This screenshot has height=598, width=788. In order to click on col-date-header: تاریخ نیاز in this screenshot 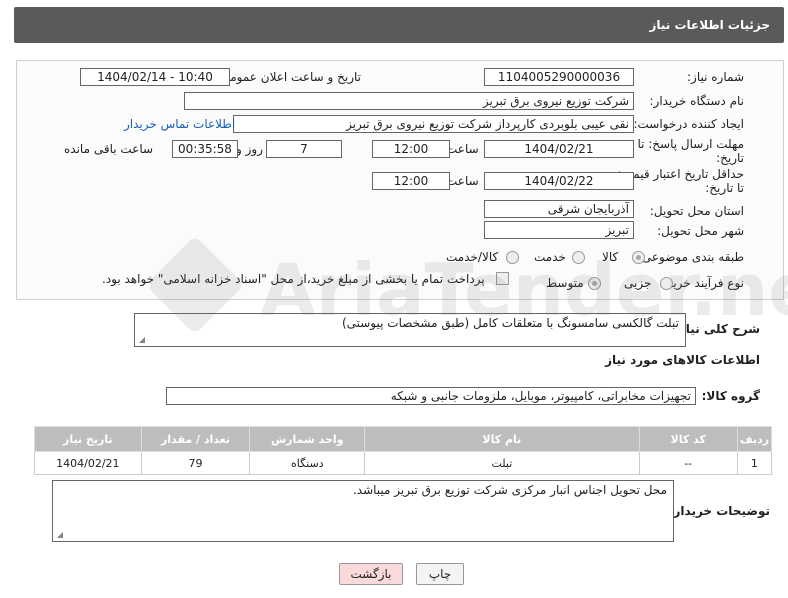, I will do `click(88, 439)`.